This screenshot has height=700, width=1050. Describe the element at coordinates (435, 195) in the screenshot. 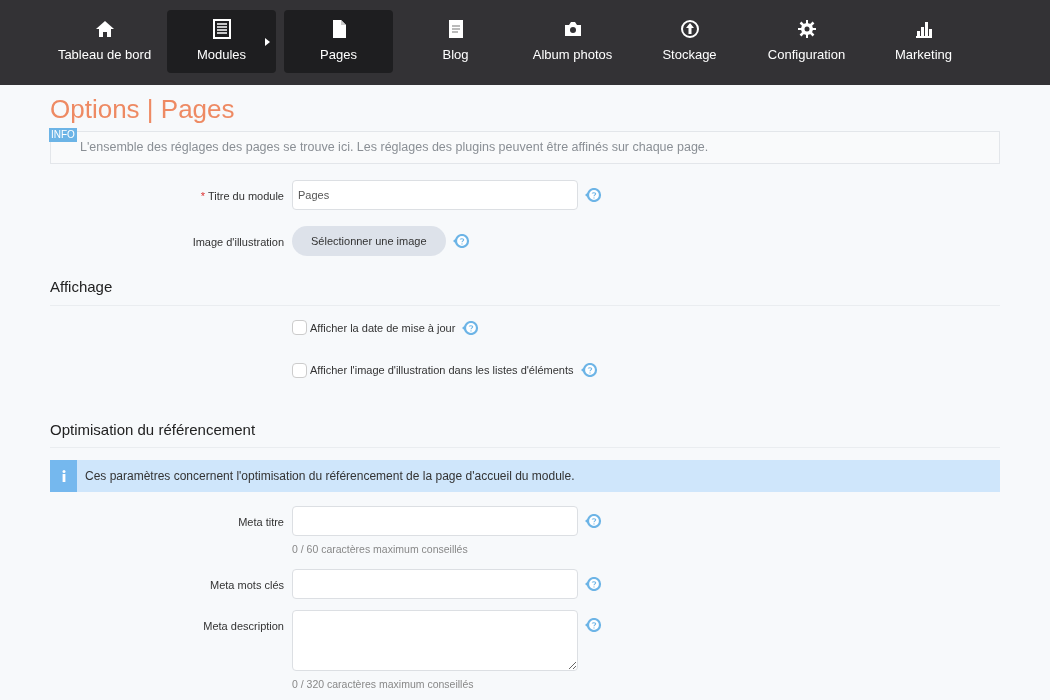

I see `text-field: Pages` at that location.